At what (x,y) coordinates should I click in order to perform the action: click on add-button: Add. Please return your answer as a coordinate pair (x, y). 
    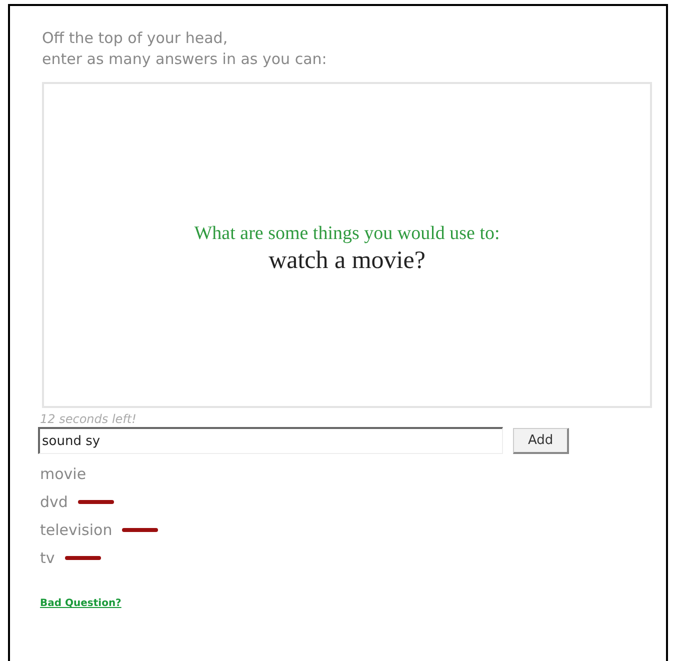
    Looking at the image, I should click on (541, 441).